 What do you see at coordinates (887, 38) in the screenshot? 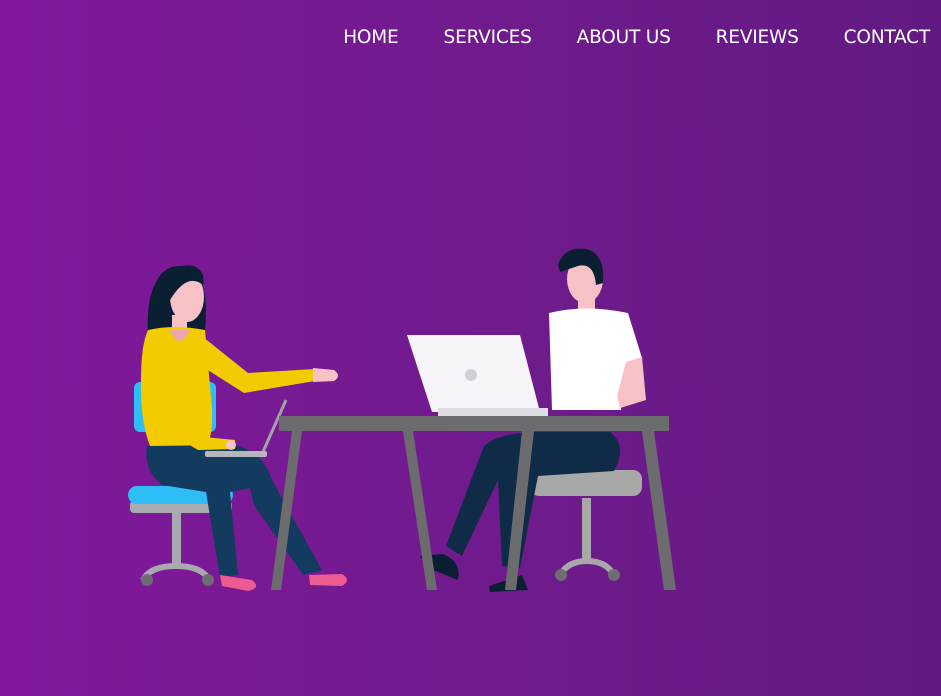
I see `nav-link-contact: CONTACT` at bounding box center [887, 38].